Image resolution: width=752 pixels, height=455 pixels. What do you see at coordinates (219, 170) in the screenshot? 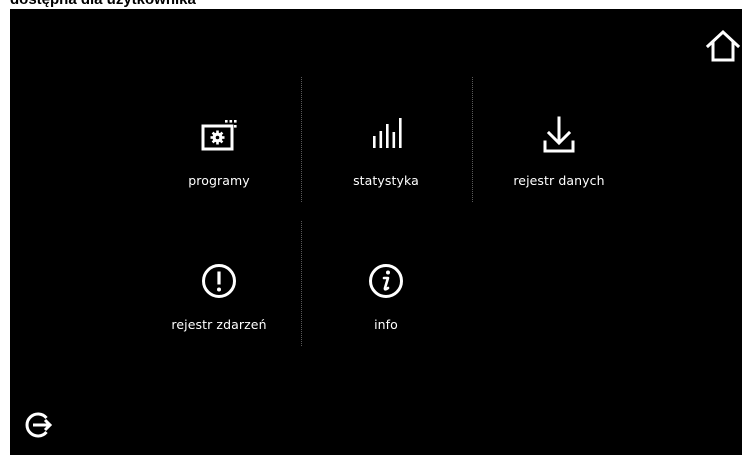
I see `menu-item-programy: programy` at bounding box center [219, 170].